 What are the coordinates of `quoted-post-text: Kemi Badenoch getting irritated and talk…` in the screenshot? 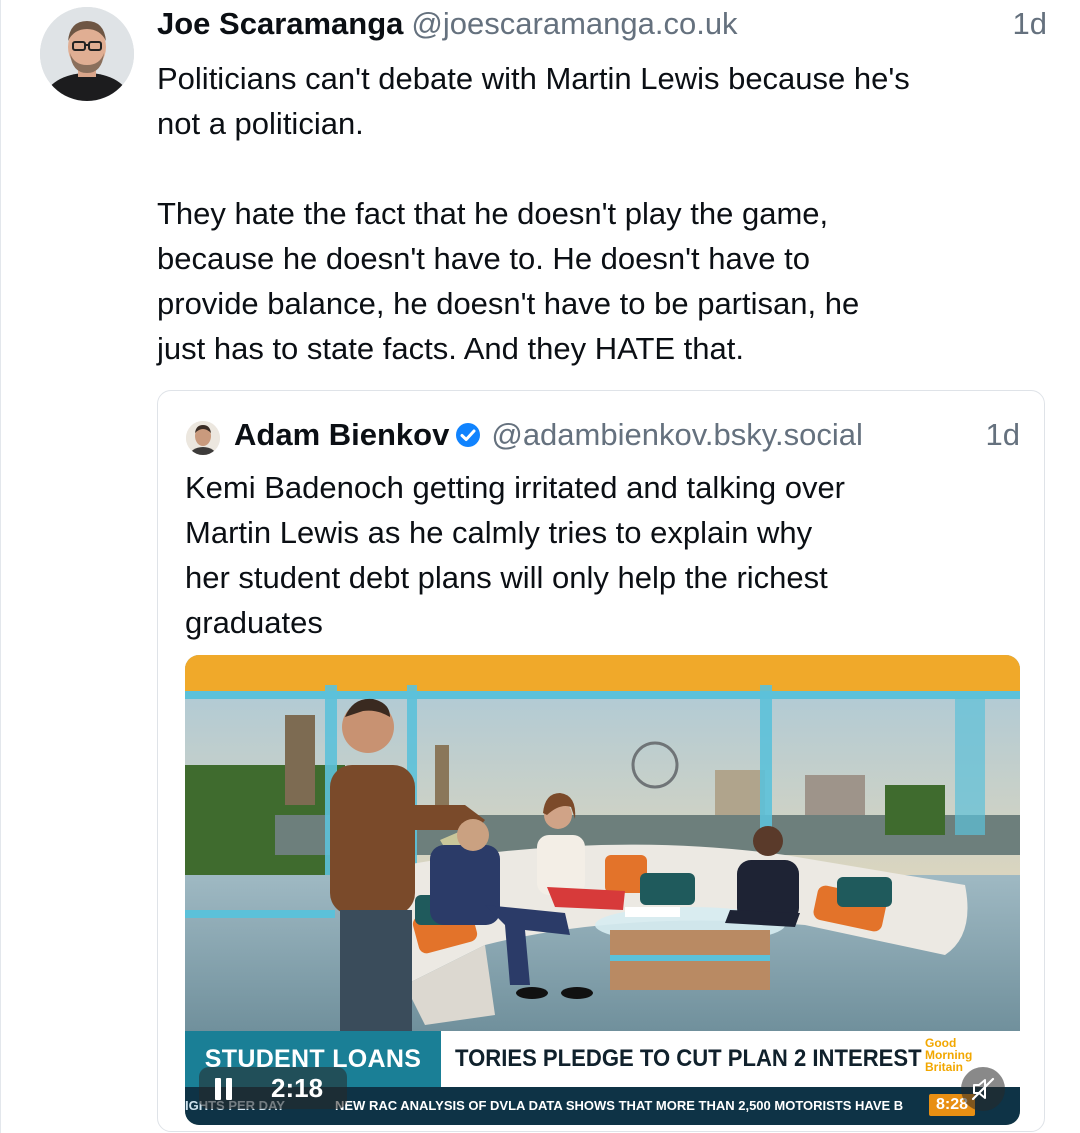 It's located at (515, 555).